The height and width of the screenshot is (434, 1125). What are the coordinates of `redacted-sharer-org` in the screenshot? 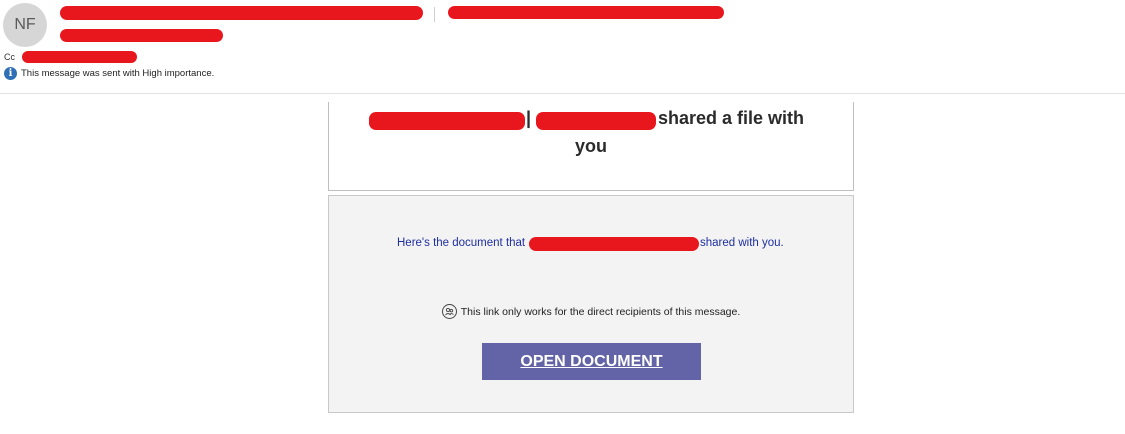 It's located at (596, 121).